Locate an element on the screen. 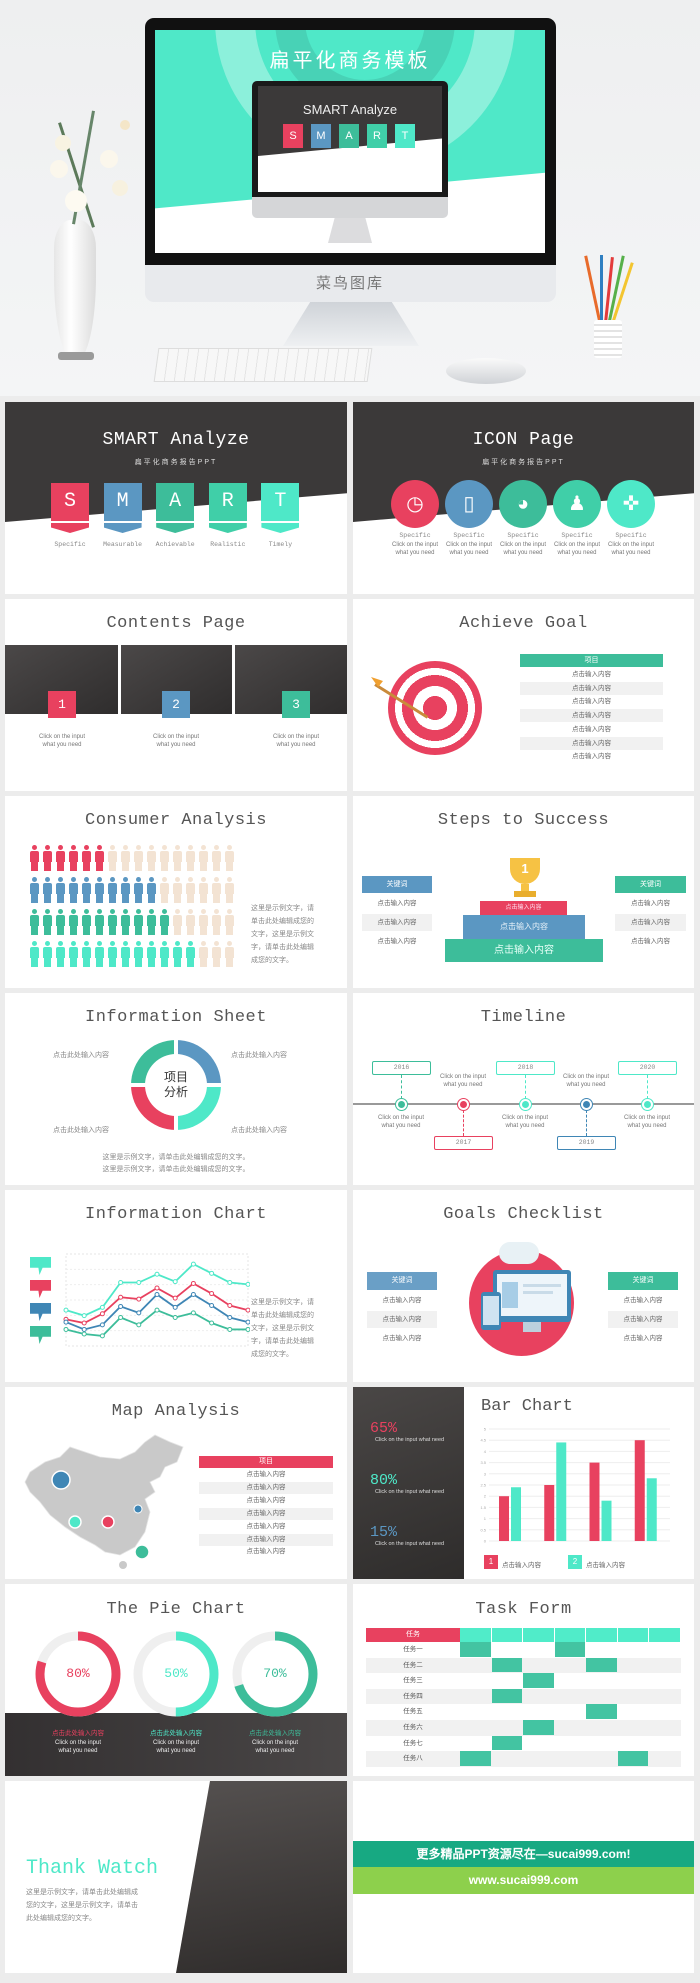 The width and height of the screenshot is (700, 1983). cycle-center-line: 分析 is located at coordinates (175, 1092).